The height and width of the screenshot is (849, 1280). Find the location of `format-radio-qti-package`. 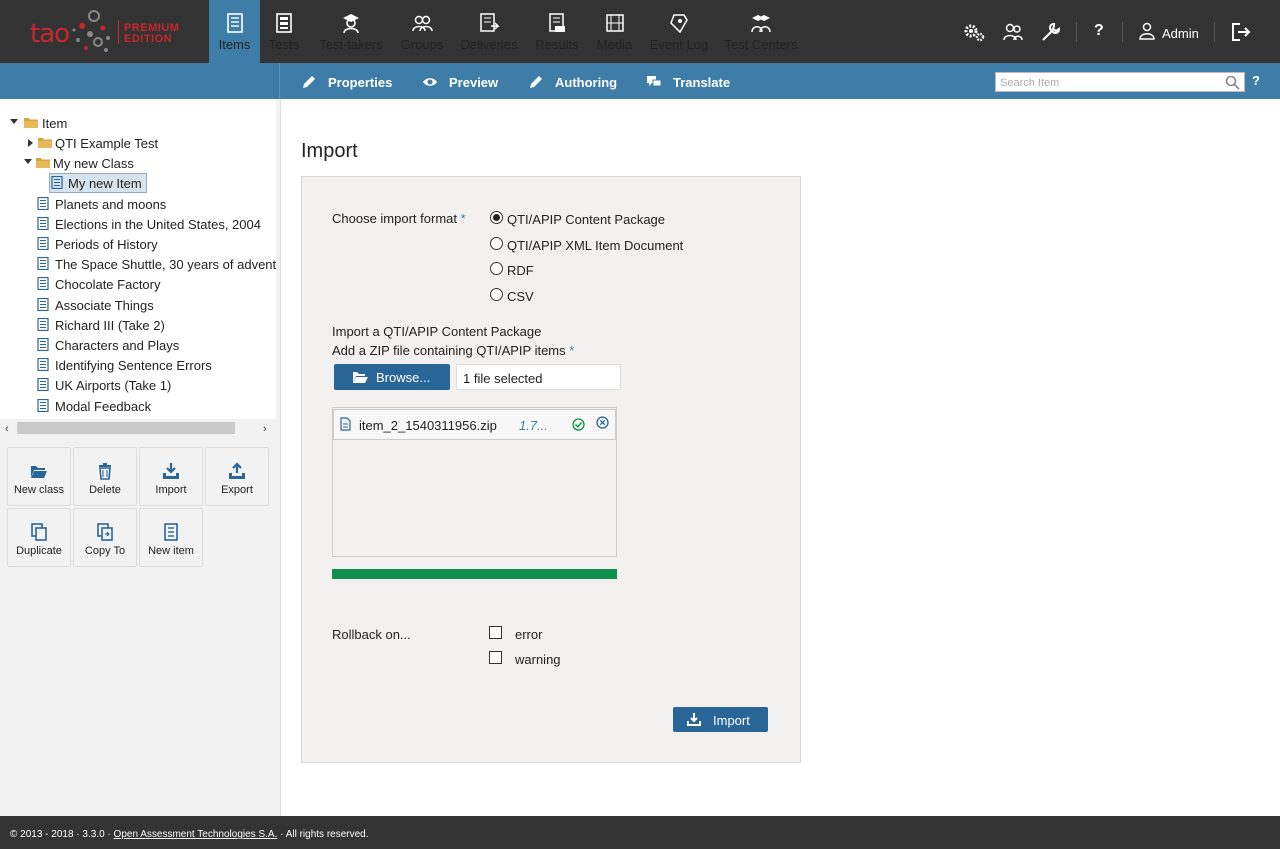

format-radio-qti-package is located at coordinates (496, 217).